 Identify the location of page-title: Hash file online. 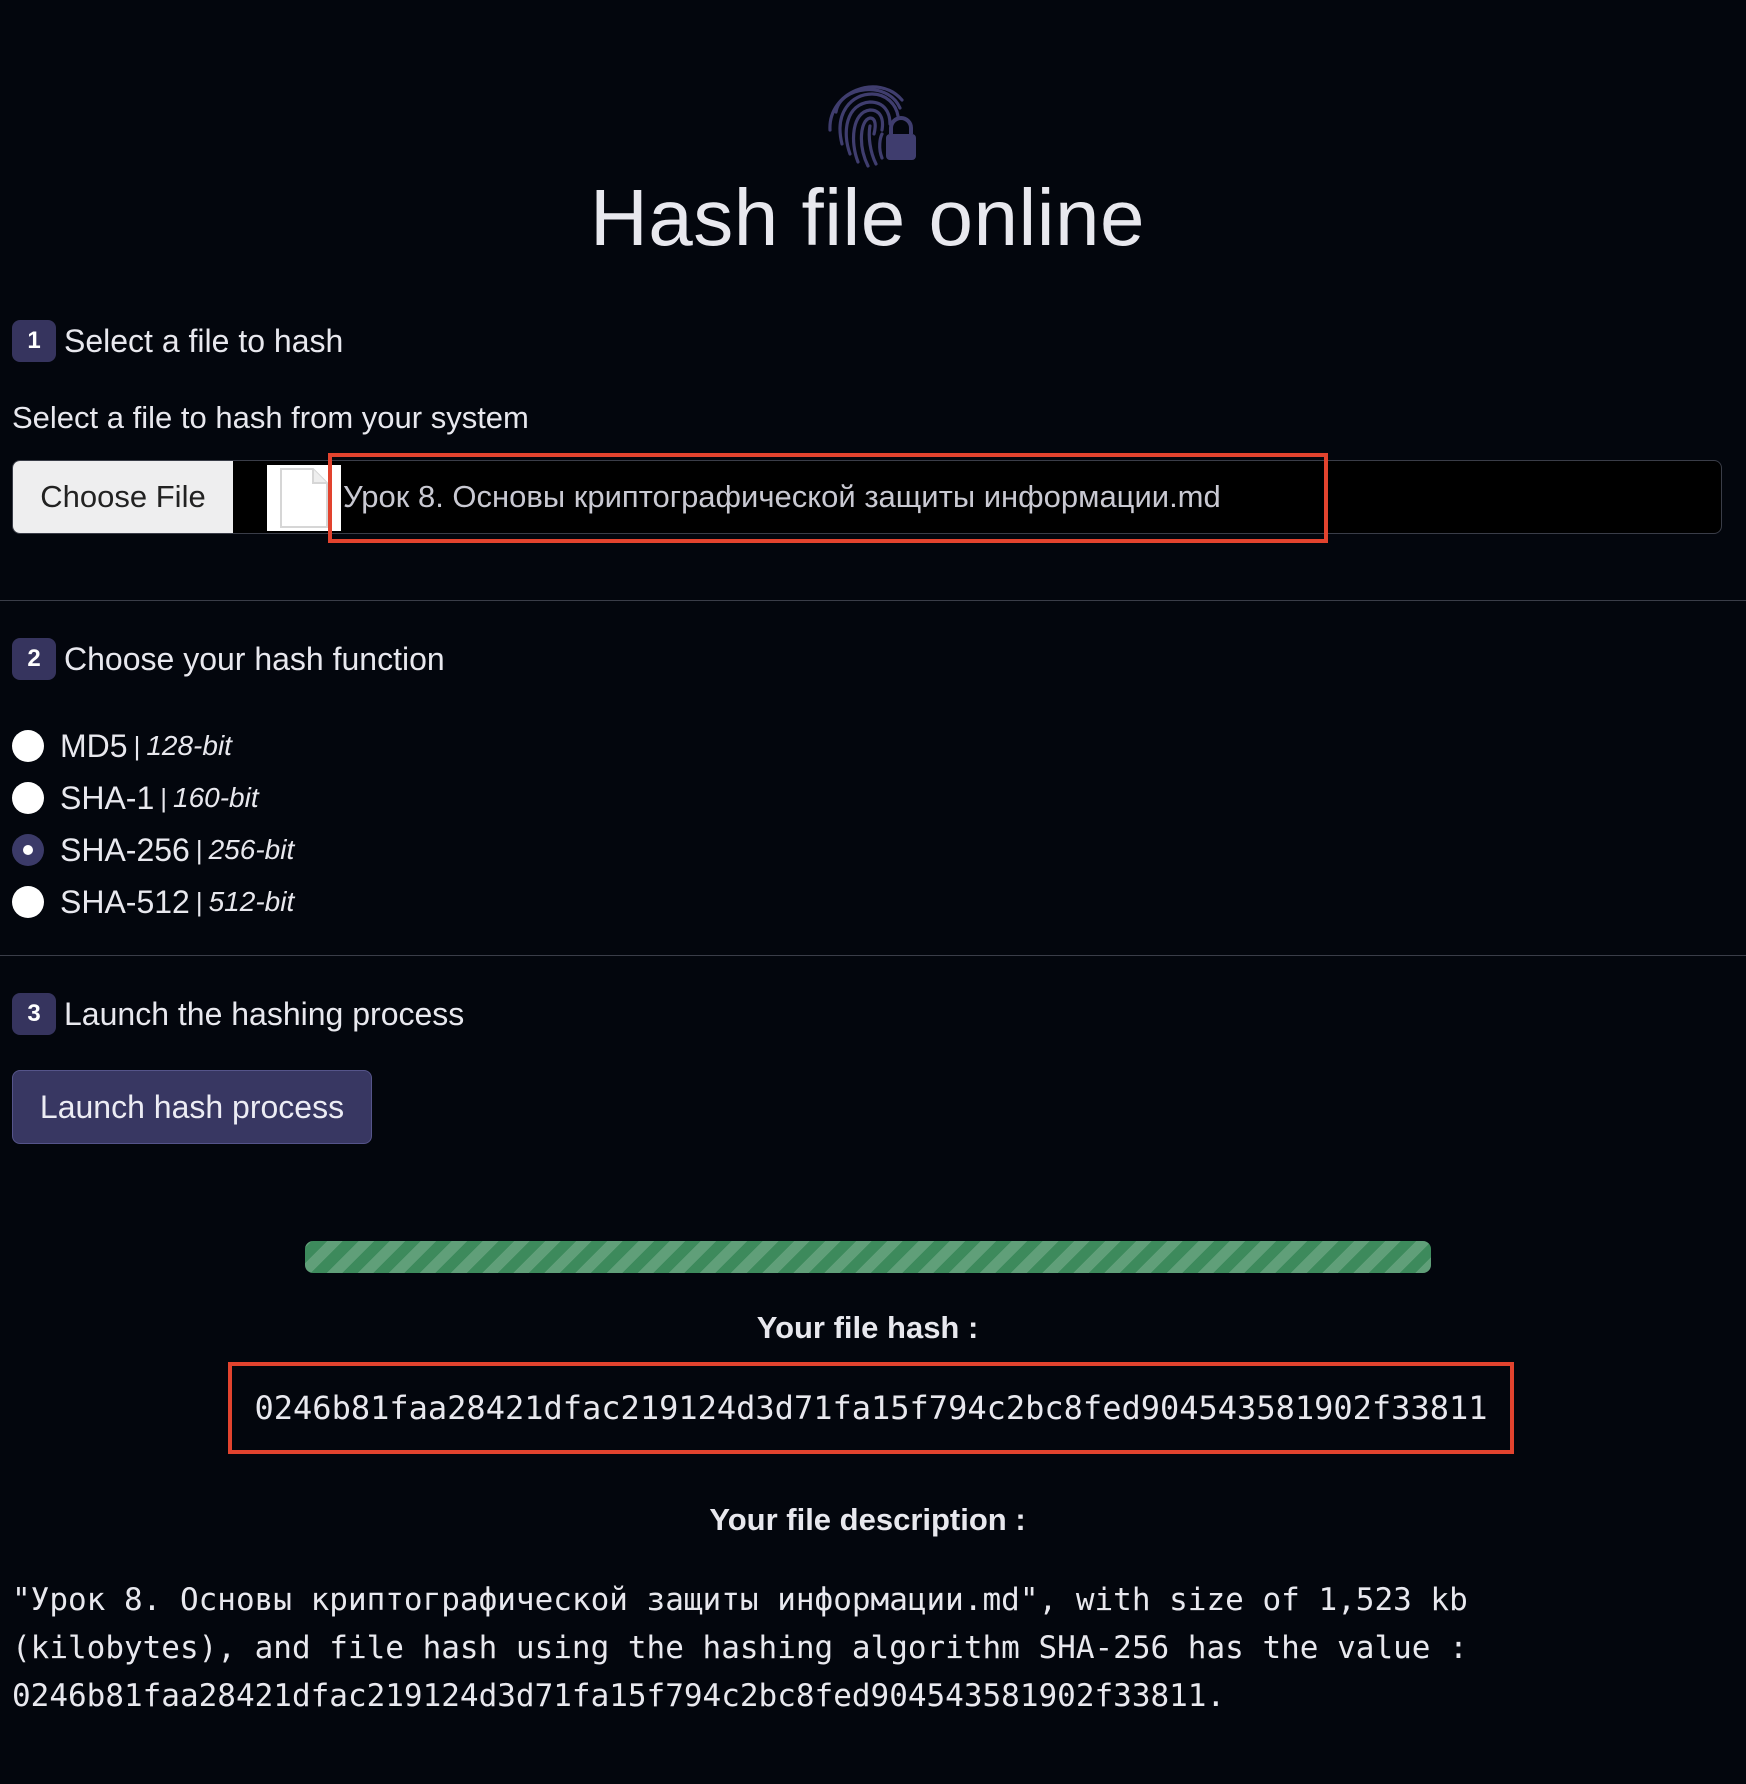
(867, 217).